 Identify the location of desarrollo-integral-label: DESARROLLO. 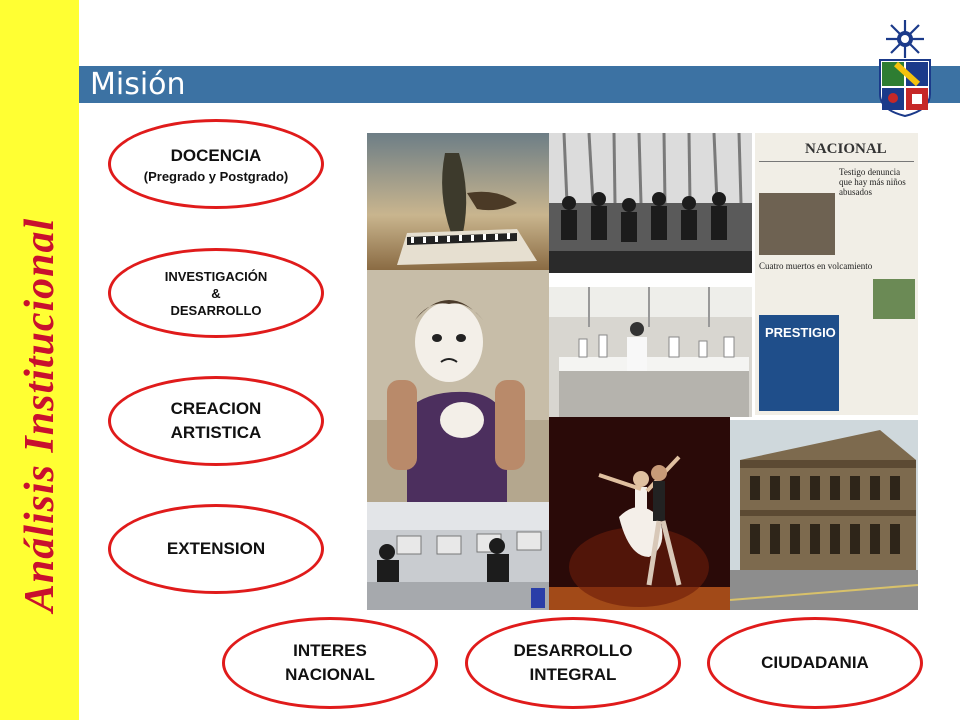
(573, 650).